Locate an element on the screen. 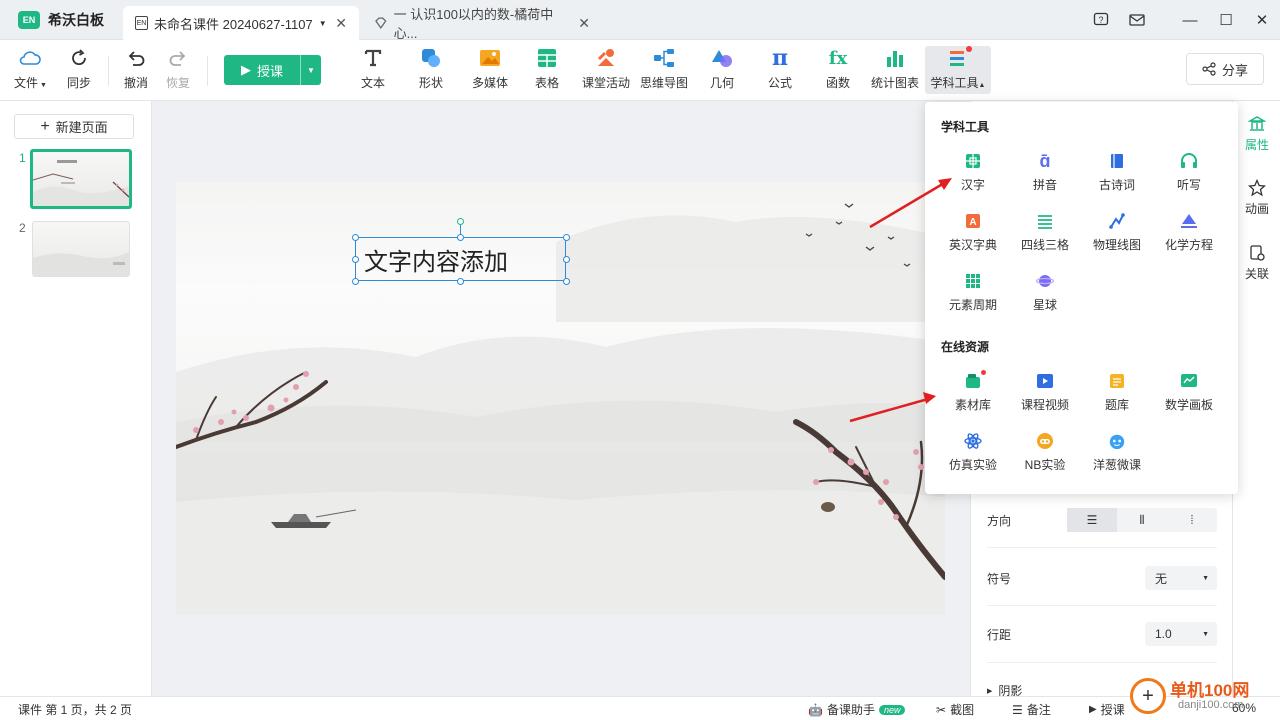 The width and height of the screenshot is (1280, 720). teach-dropdown-icon: ▼ is located at coordinates (311, 70).